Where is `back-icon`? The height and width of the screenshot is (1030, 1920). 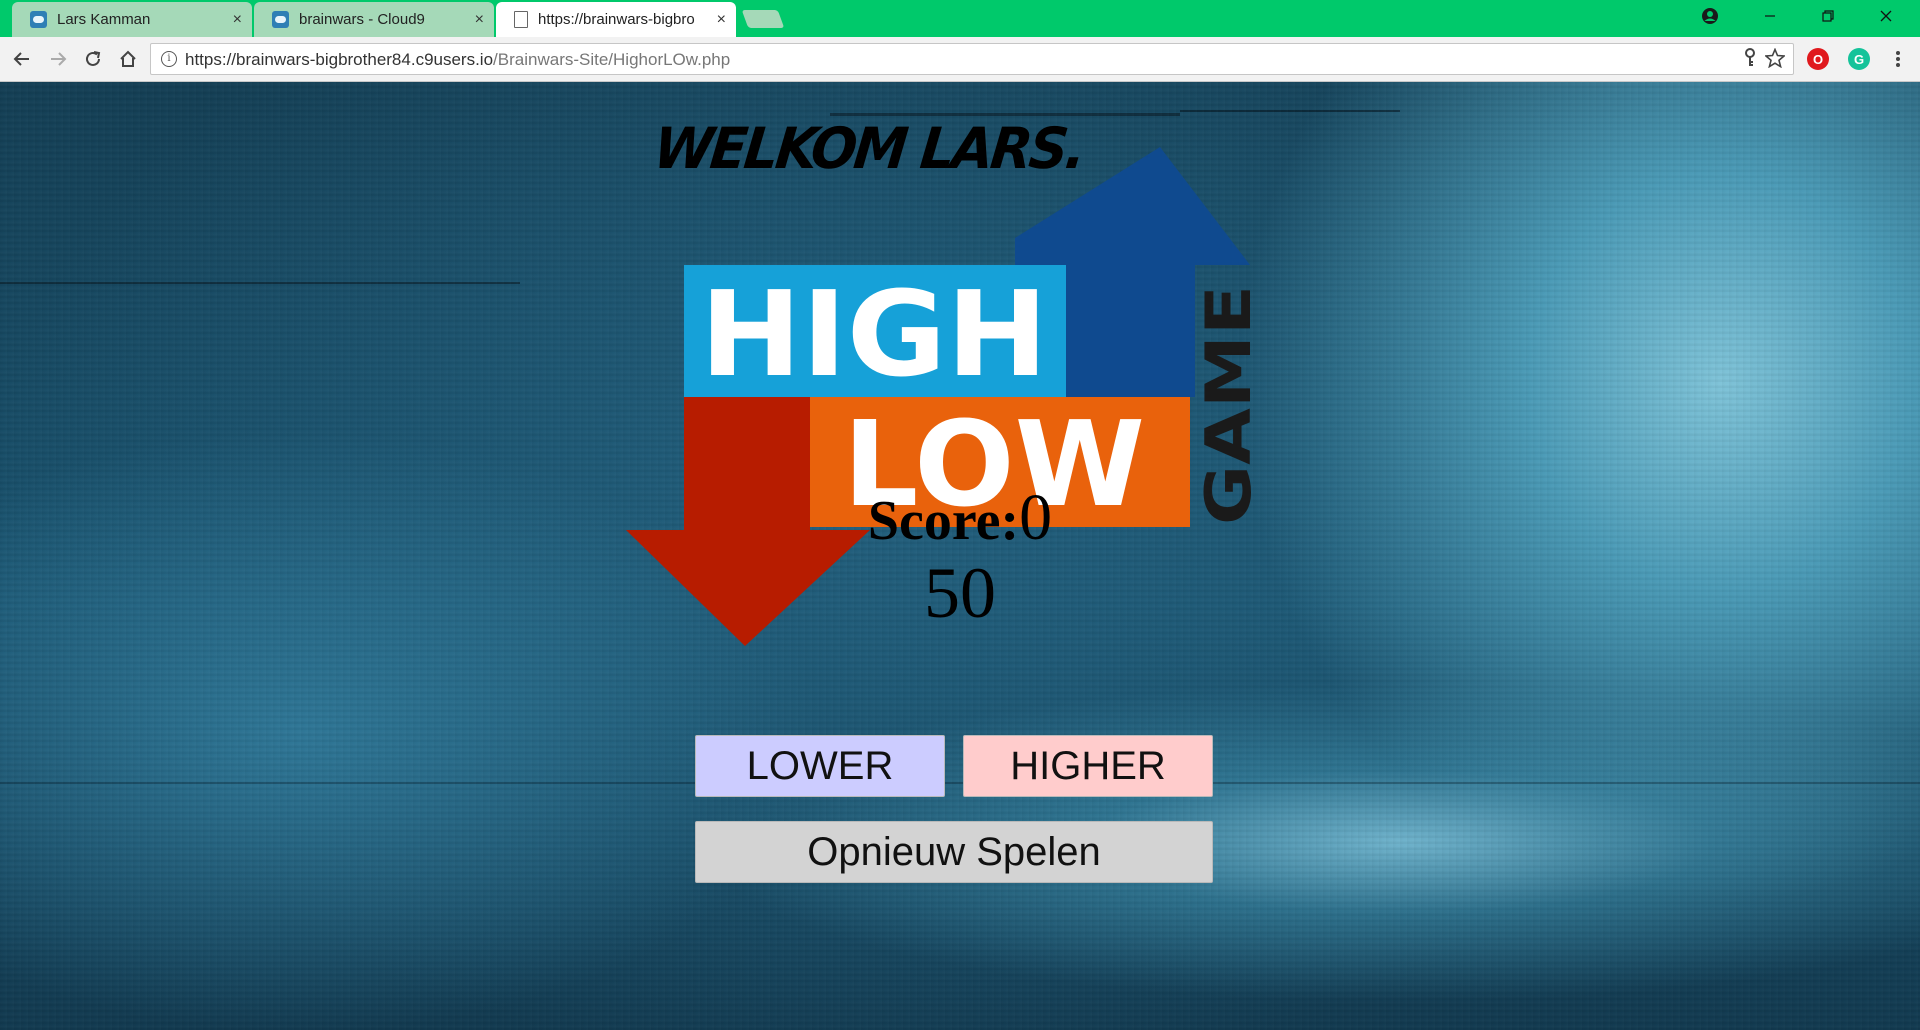
back-icon is located at coordinates (22, 59).